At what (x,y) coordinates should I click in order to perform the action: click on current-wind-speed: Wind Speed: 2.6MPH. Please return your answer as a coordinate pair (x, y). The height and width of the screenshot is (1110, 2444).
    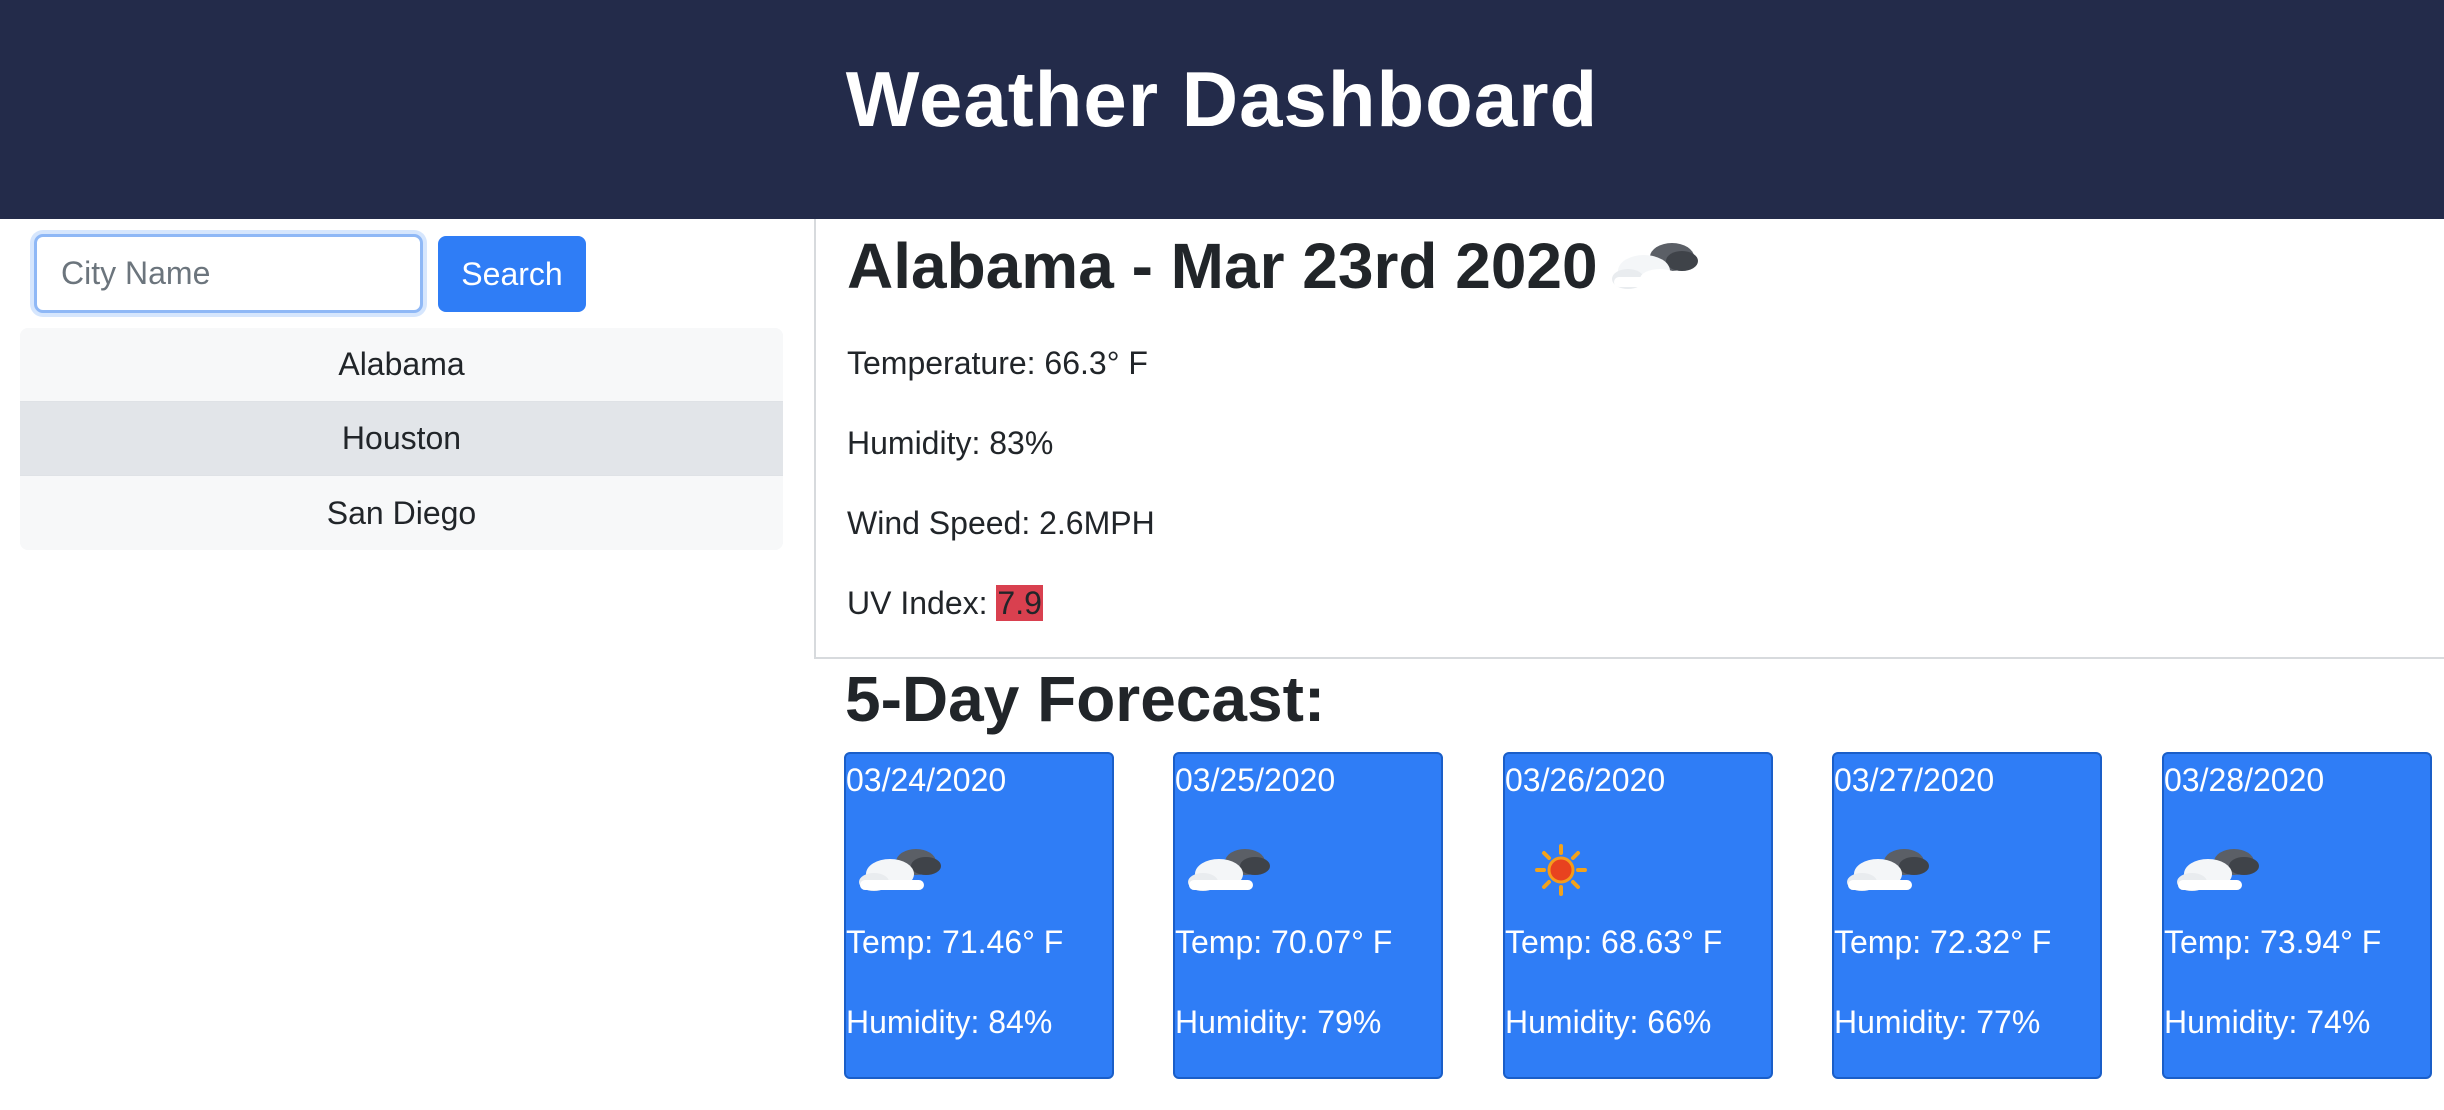
    Looking at the image, I should click on (1001, 523).